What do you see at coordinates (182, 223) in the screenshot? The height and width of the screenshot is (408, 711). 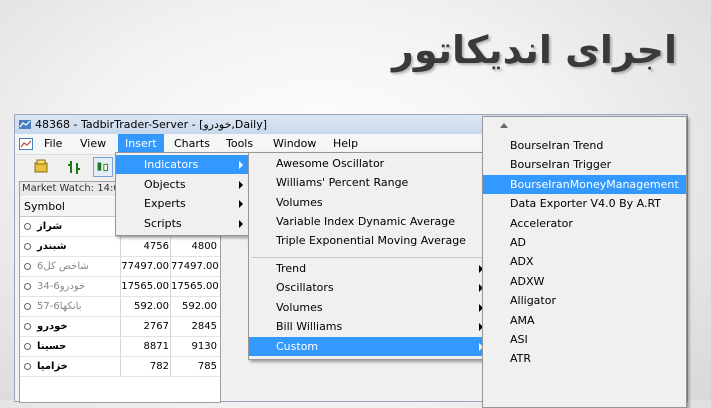 I see `insert-item-scripts: Scripts` at bounding box center [182, 223].